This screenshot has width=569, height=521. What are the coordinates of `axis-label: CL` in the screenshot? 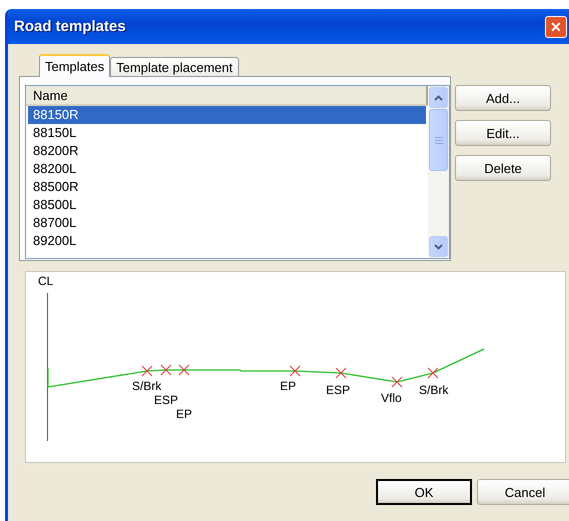 It's located at (46, 281).